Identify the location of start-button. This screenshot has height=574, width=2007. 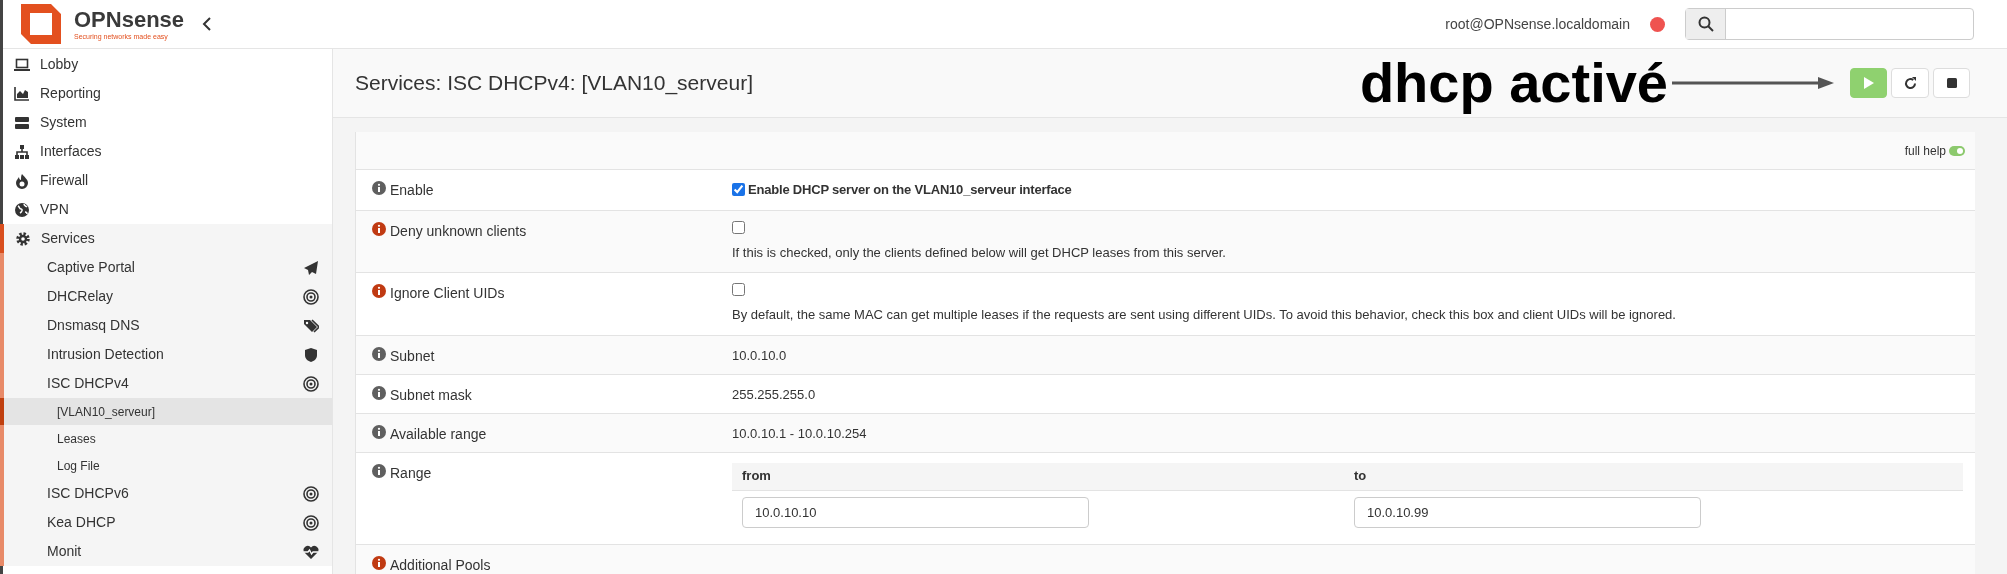
(1868, 83).